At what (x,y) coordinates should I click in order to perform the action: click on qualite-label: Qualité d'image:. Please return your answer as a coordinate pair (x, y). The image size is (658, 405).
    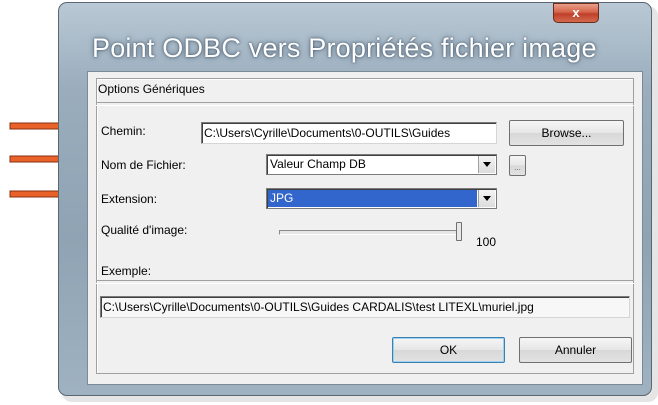
    Looking at the image, I should click on (144, 230).